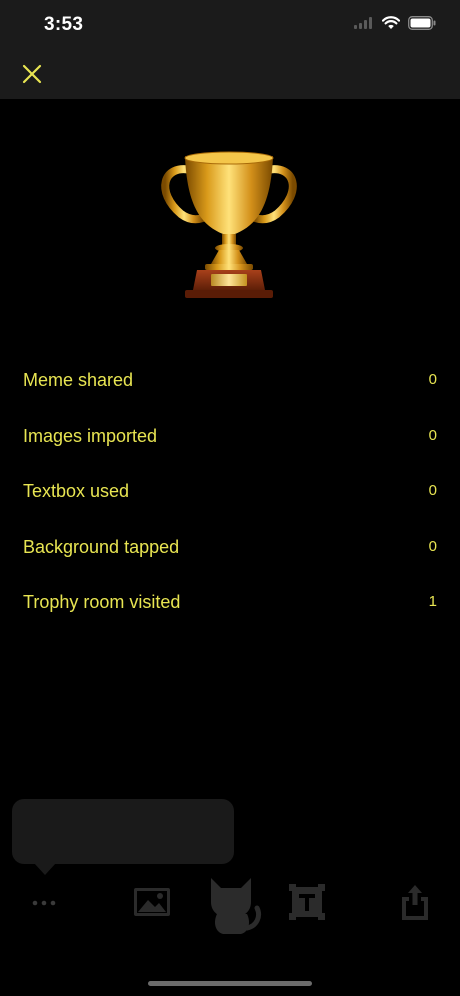 The height and width of the screenshot is (996, 460). What do you see at coordinates (230, 605) in the screenshot?
I see `stat-row-trophy-room-visited: Trophy room visited 1` at bounding box center [230, 605].